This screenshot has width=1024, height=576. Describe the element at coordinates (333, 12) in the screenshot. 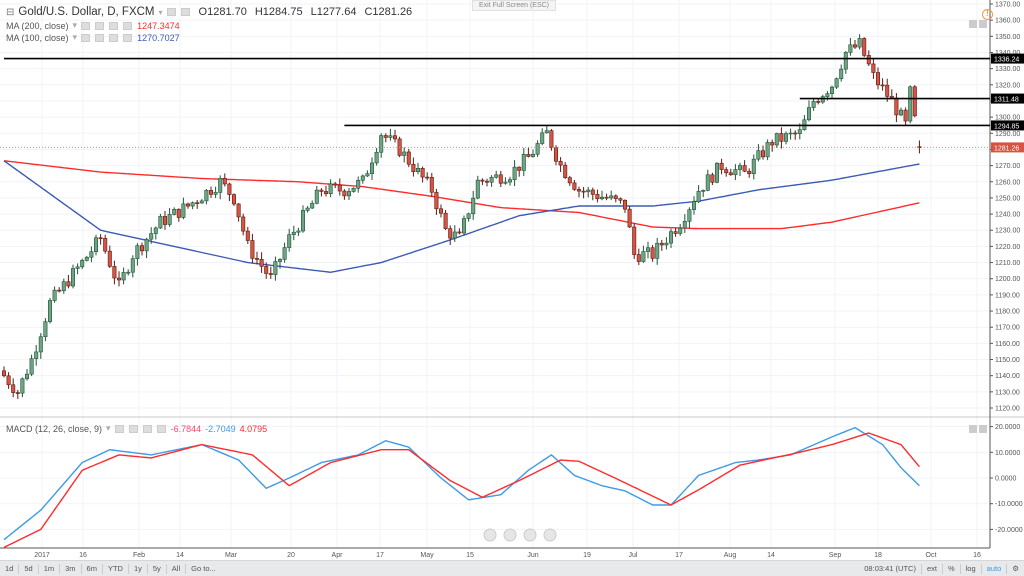

I see `low-value: L1277.64` at that location.